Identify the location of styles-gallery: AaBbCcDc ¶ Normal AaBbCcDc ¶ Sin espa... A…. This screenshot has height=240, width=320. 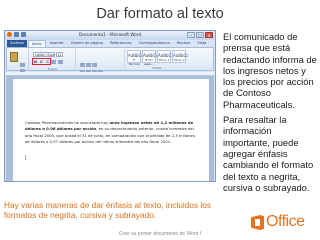
(157, 58).